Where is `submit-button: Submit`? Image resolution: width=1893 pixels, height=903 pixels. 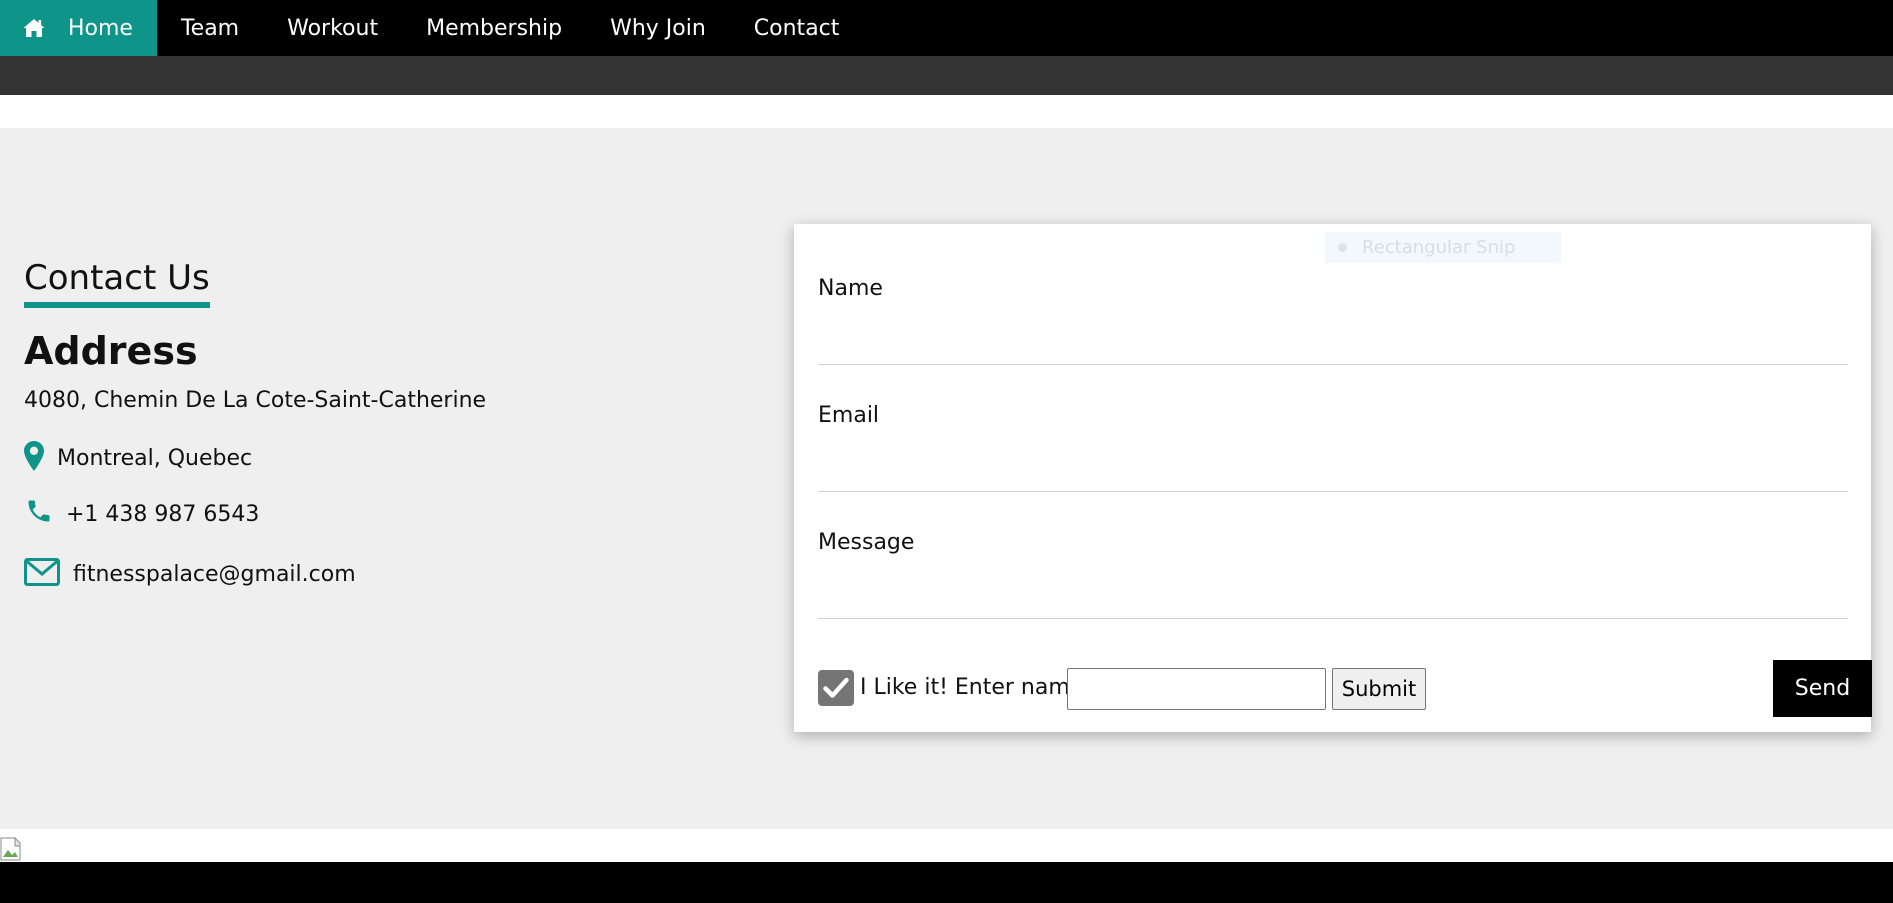
submit-button: Submit is located at coordinates (1379, 689).